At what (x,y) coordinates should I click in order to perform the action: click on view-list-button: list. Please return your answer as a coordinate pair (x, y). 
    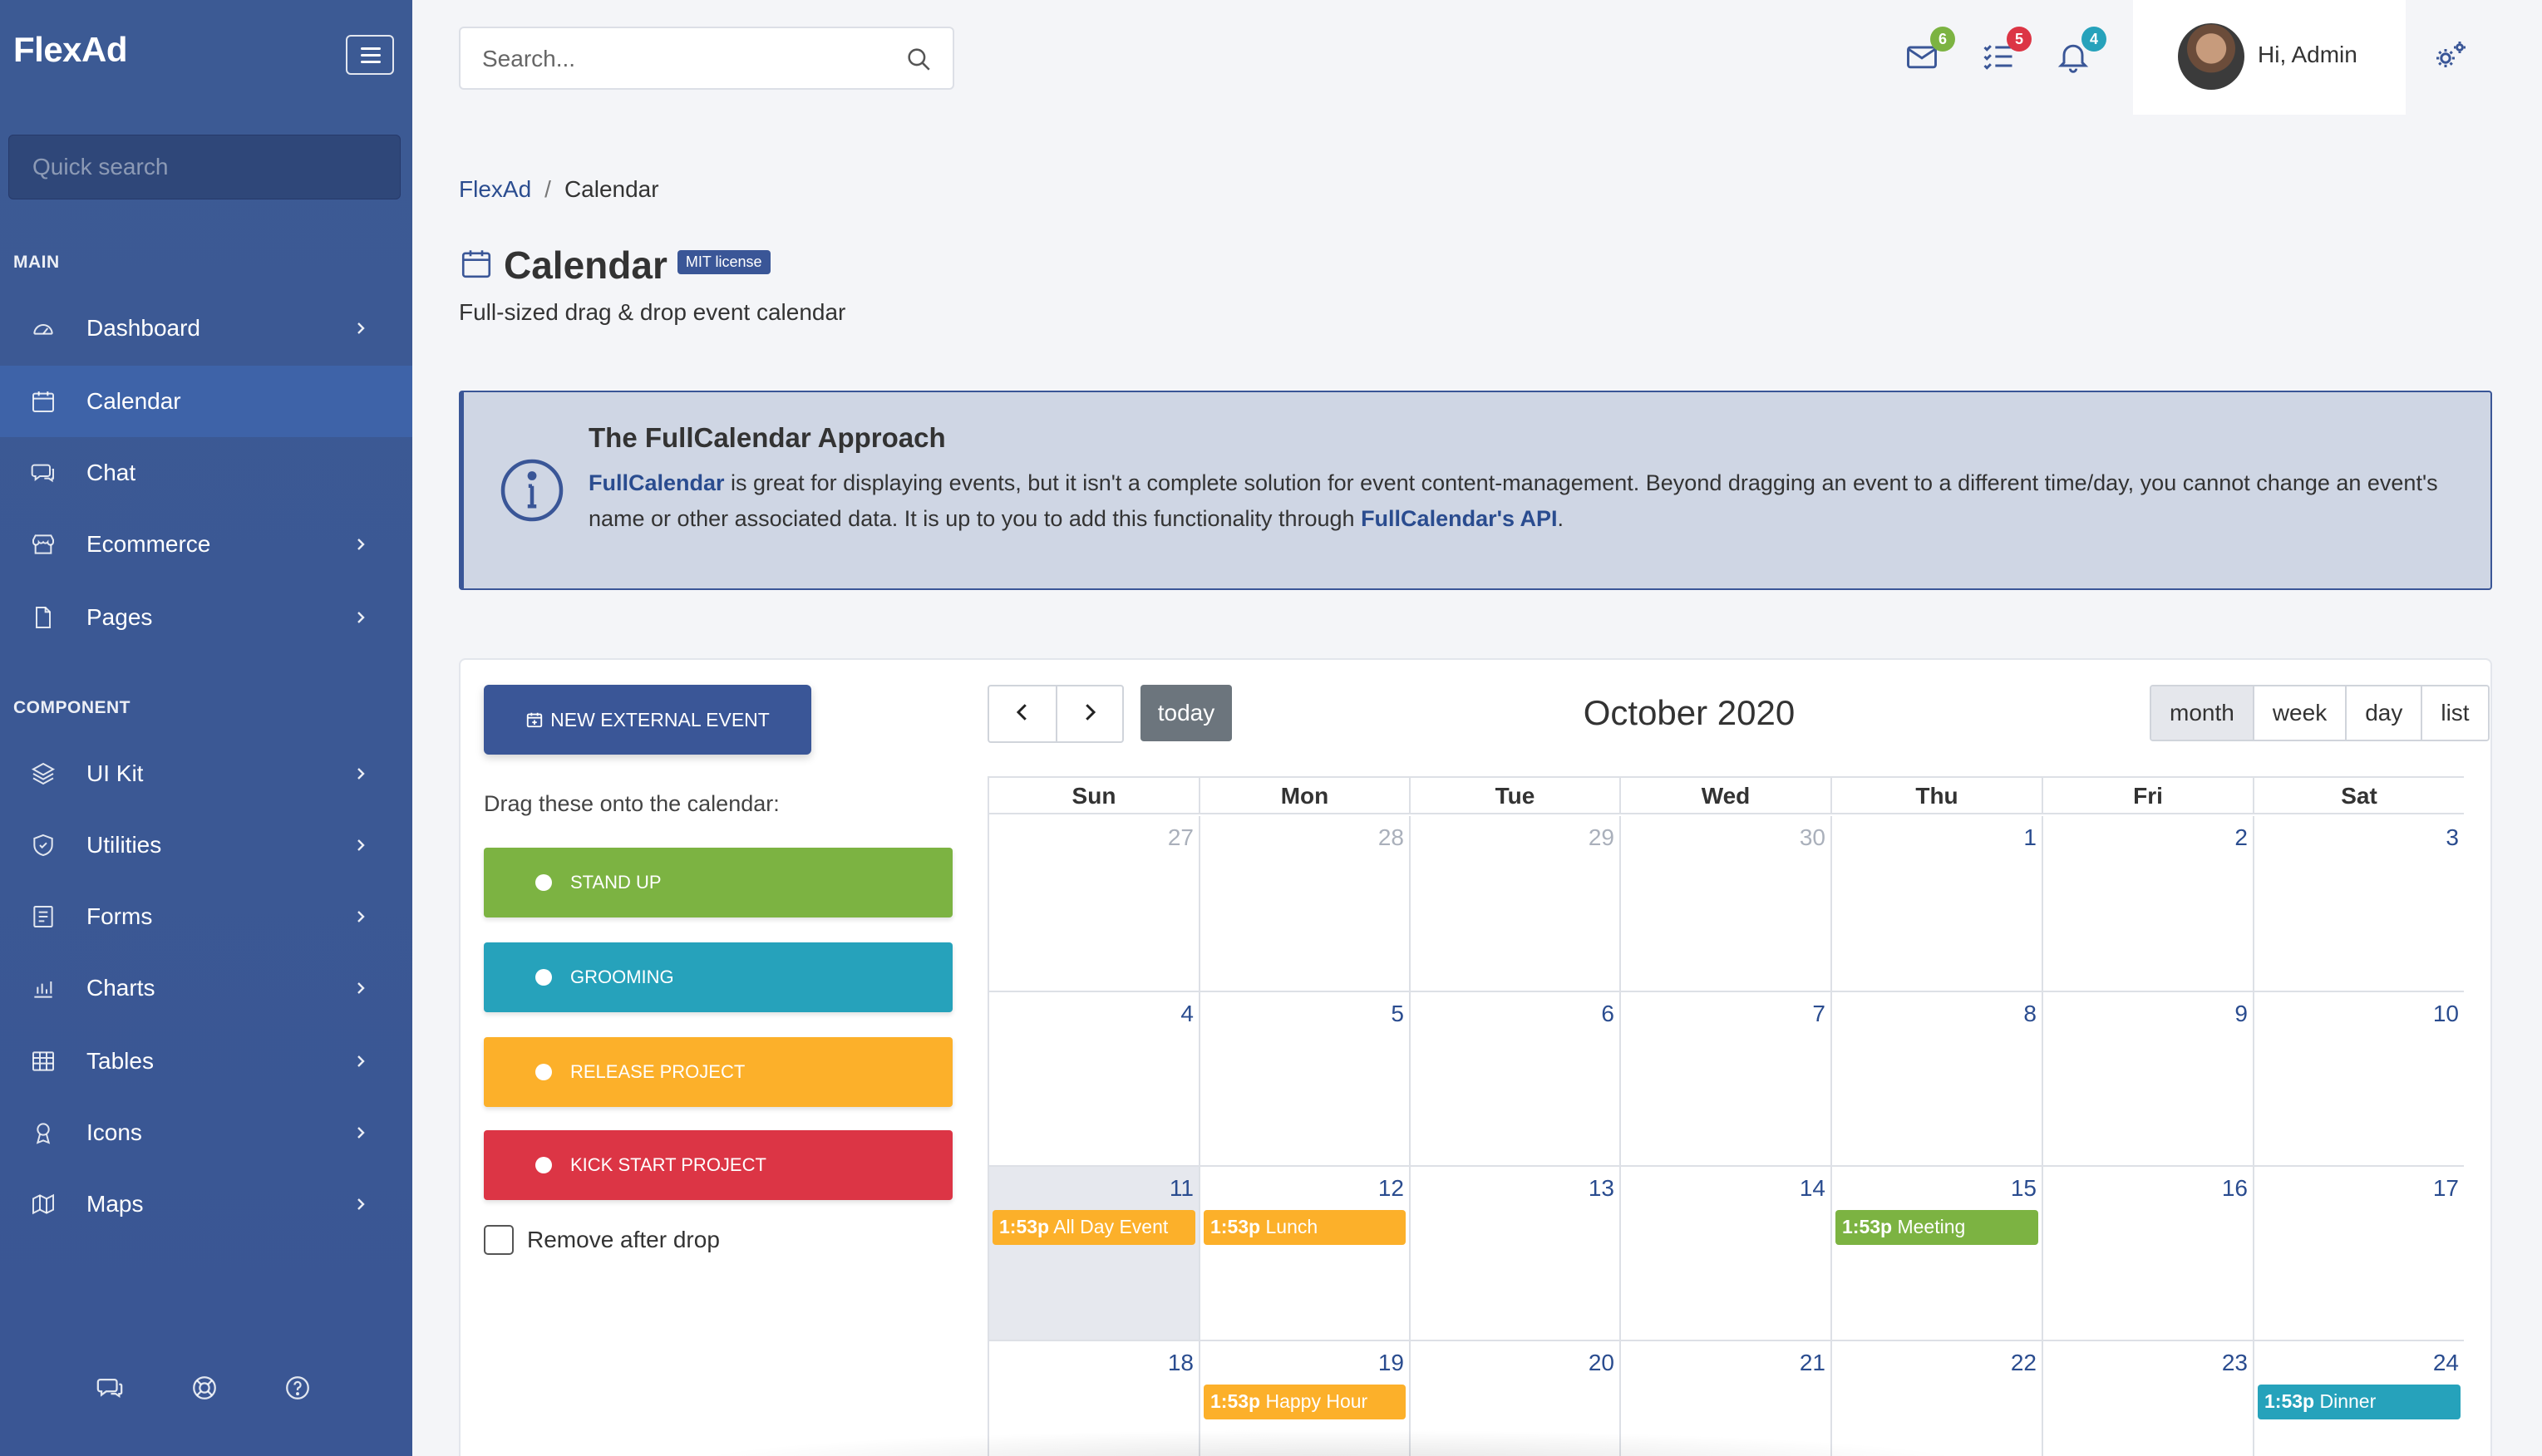
    Looking at the image, I should click on (2454, 713).